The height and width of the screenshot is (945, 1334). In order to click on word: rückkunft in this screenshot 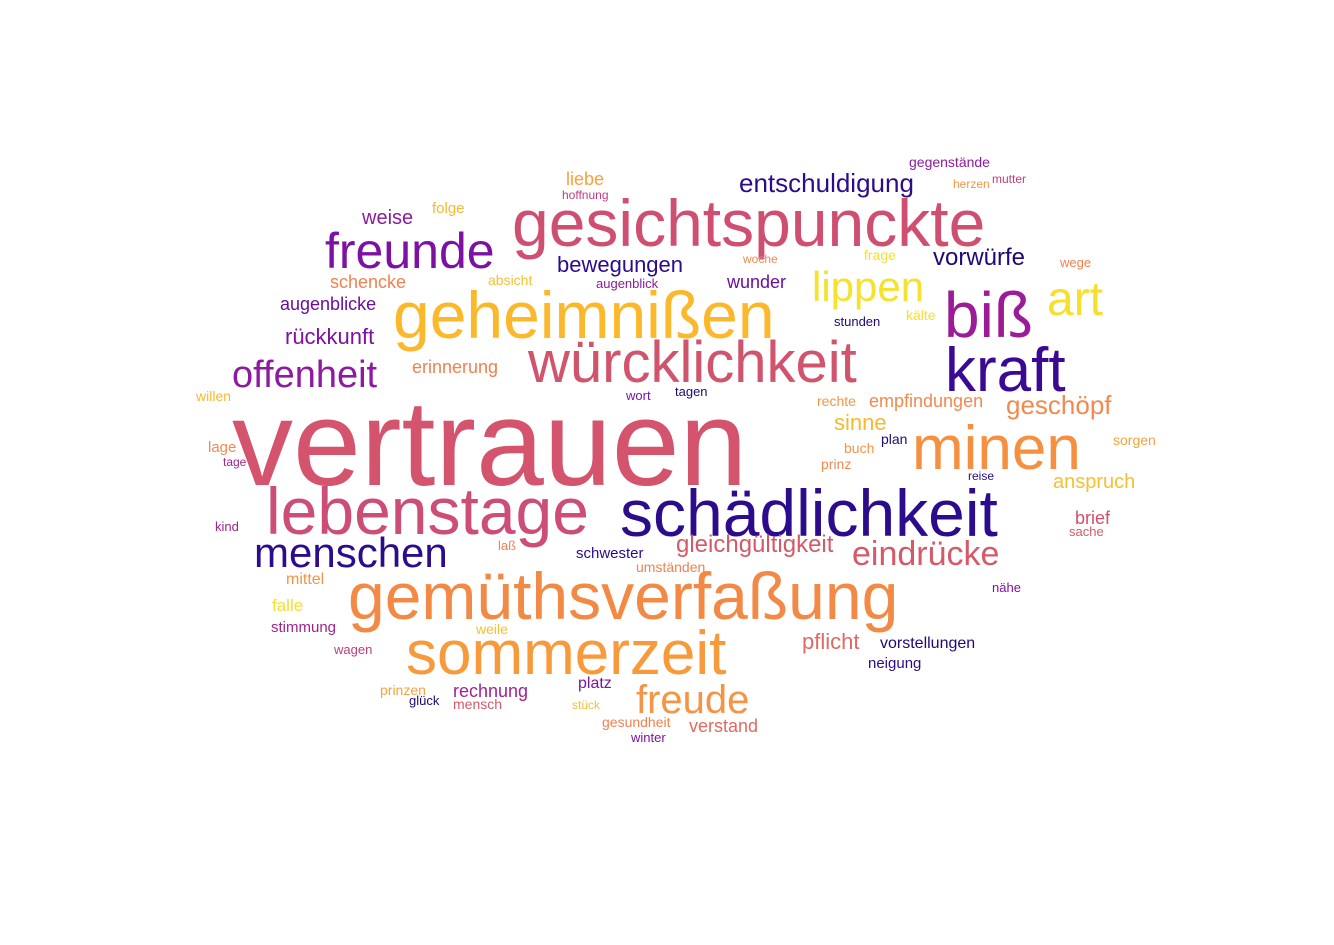, I will do `click(330, 336)`.